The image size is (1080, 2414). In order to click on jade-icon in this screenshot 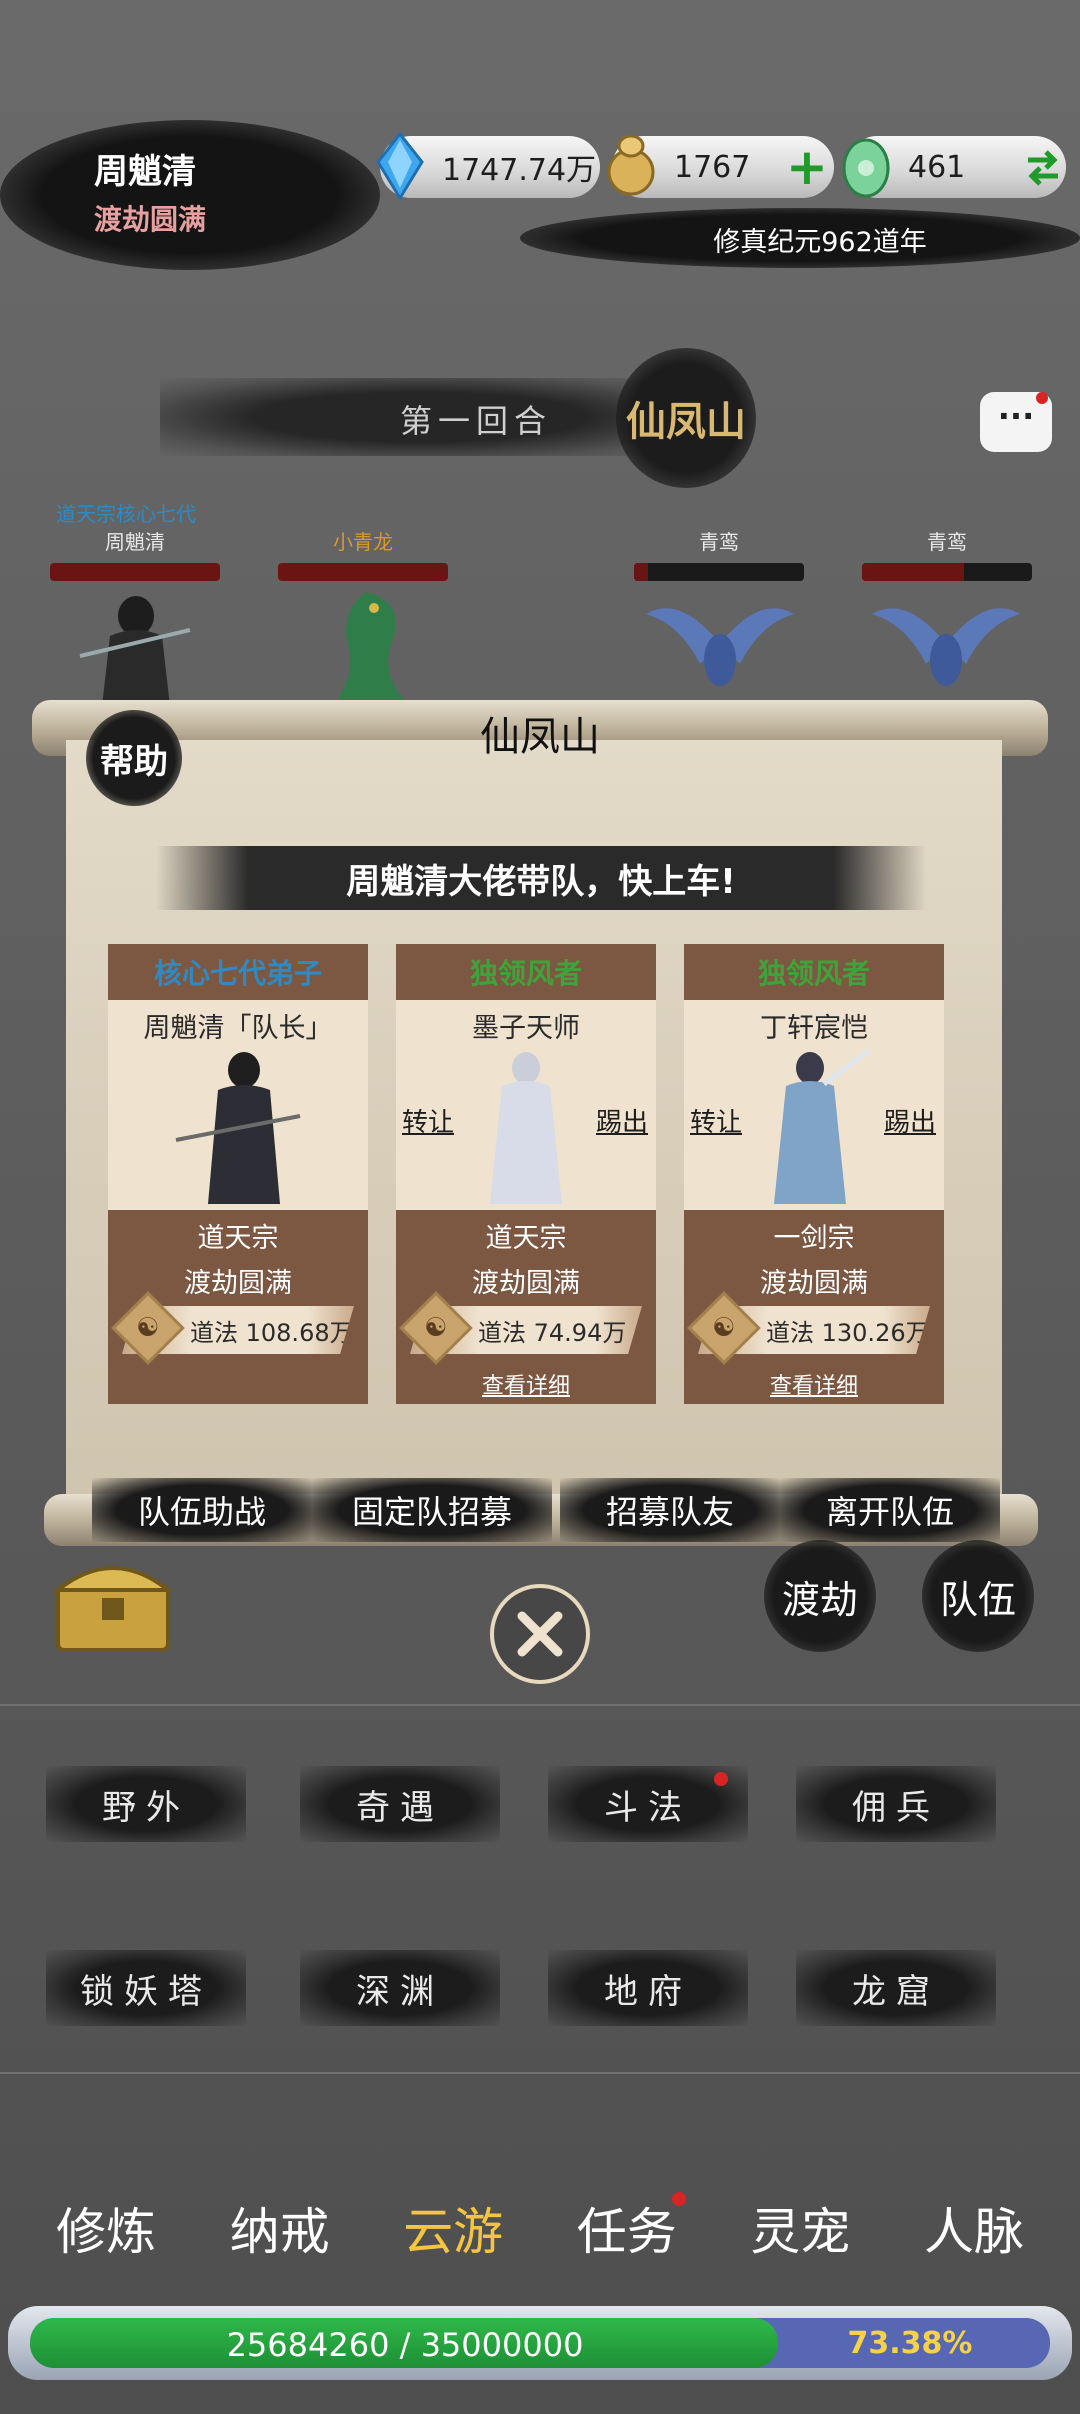, I will do `click(866, 168)`.